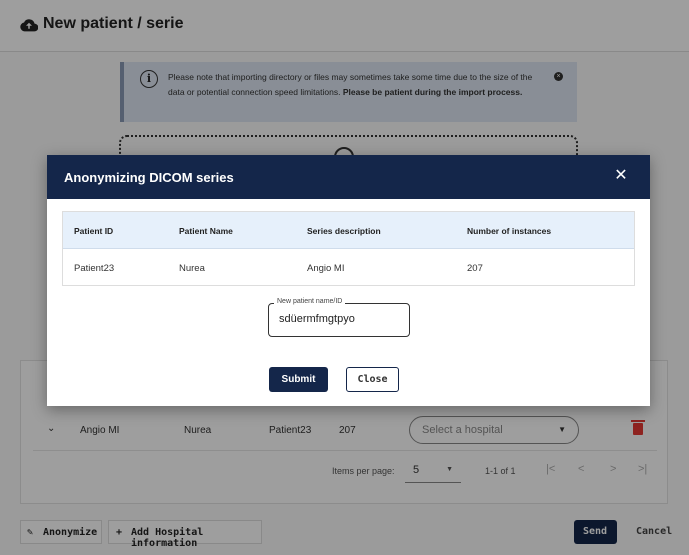 Image resolution: width=689 pixels, height=555 pixels. I want to click on close-icon: ✕, so click(621, 176).